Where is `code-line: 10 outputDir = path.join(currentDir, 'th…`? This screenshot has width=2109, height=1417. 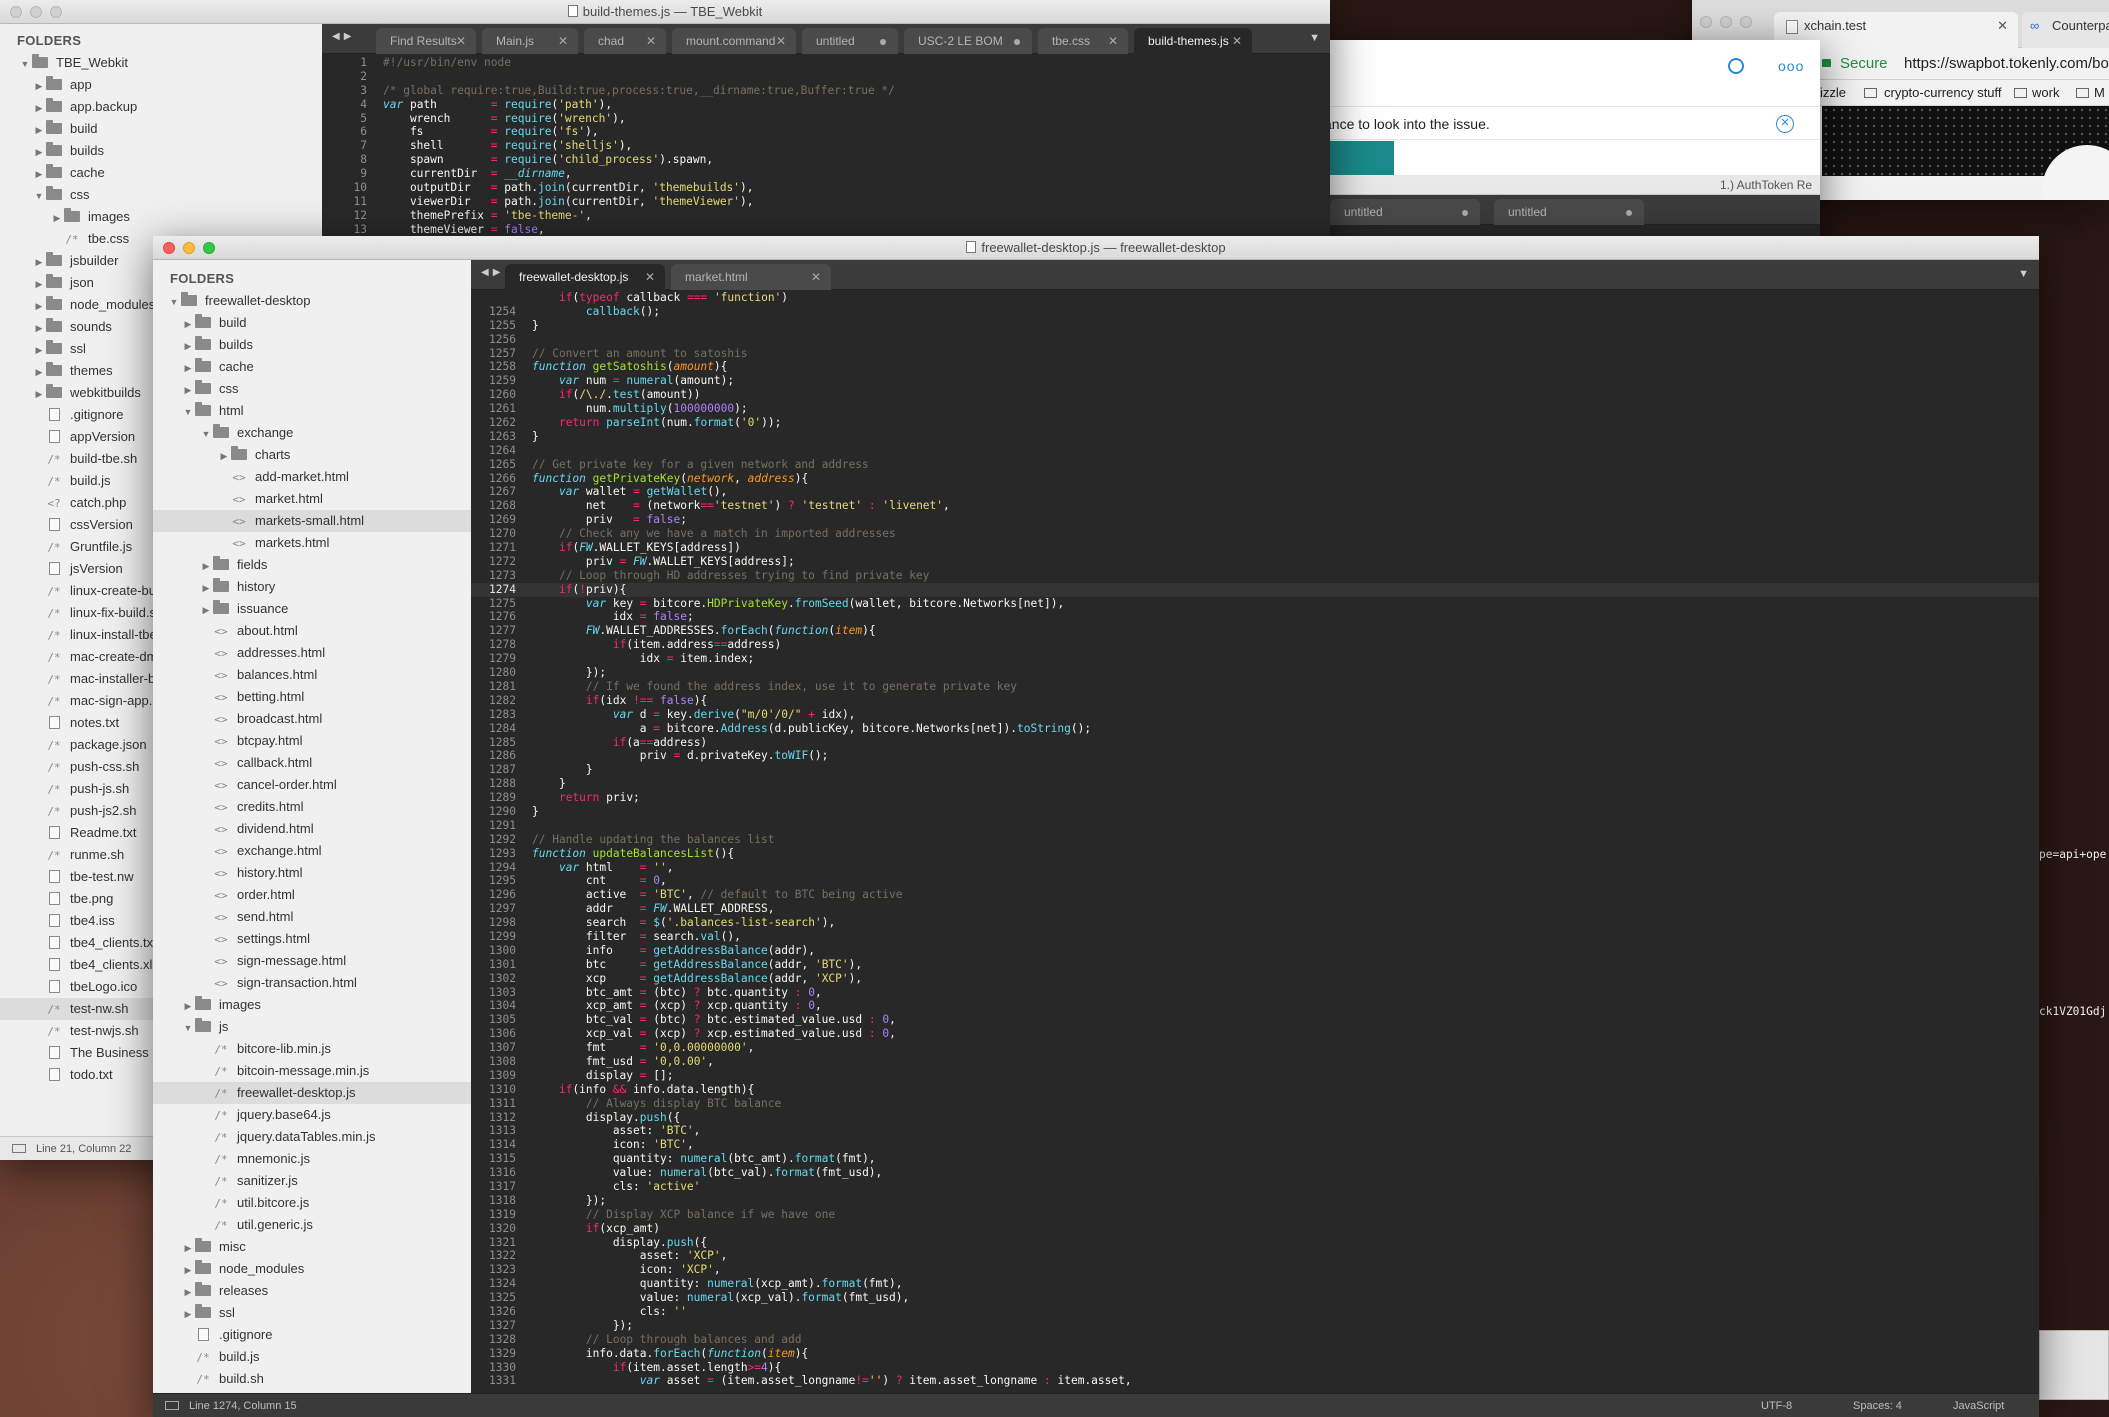 code-line: 10 outputDir = path.join(currentDir, 'th… is located at coordinates (826, 188).